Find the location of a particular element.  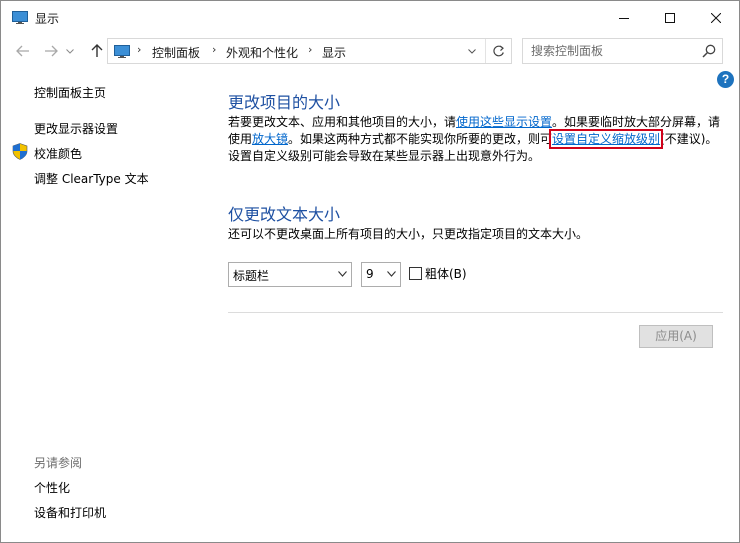

arrow-right-icon is located at coordinates (51, 51).